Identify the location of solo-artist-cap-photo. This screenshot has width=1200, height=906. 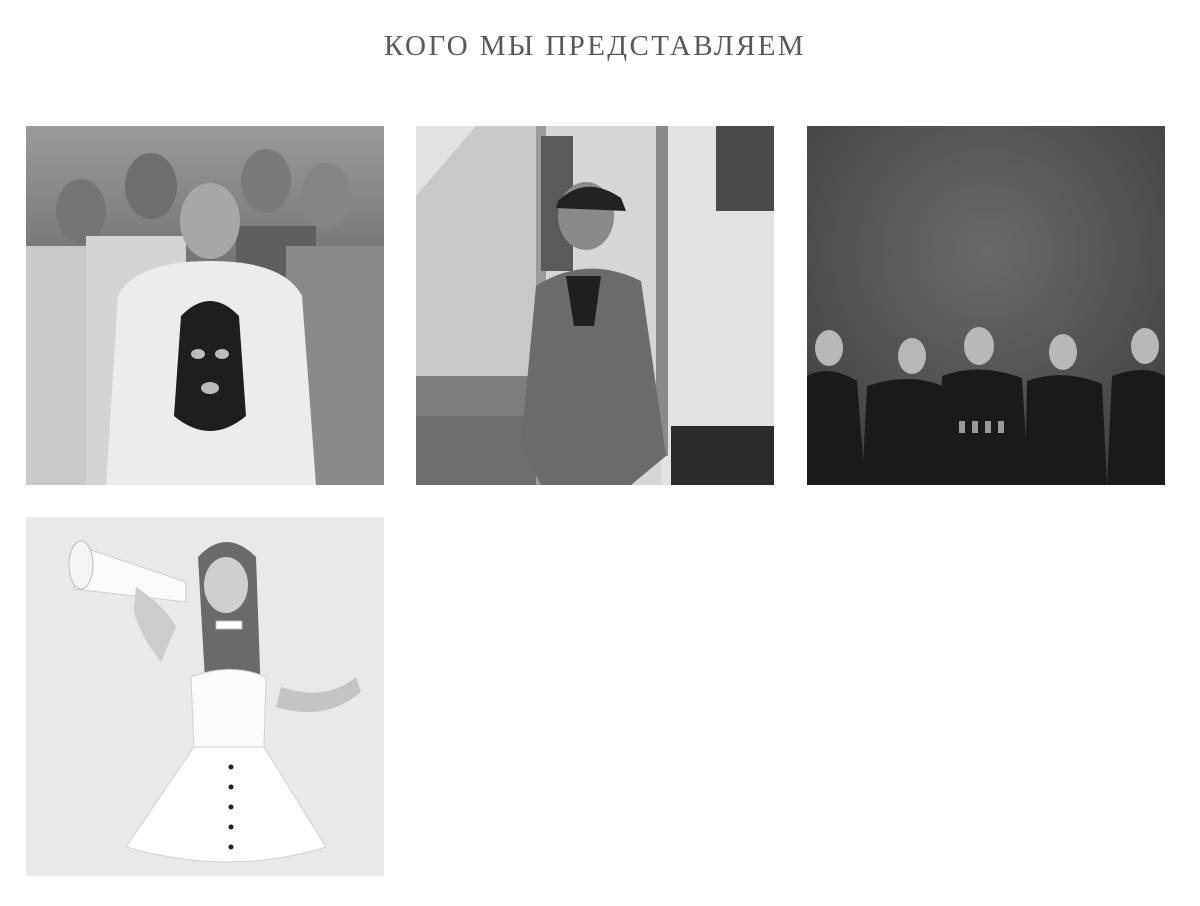
(595, 305).